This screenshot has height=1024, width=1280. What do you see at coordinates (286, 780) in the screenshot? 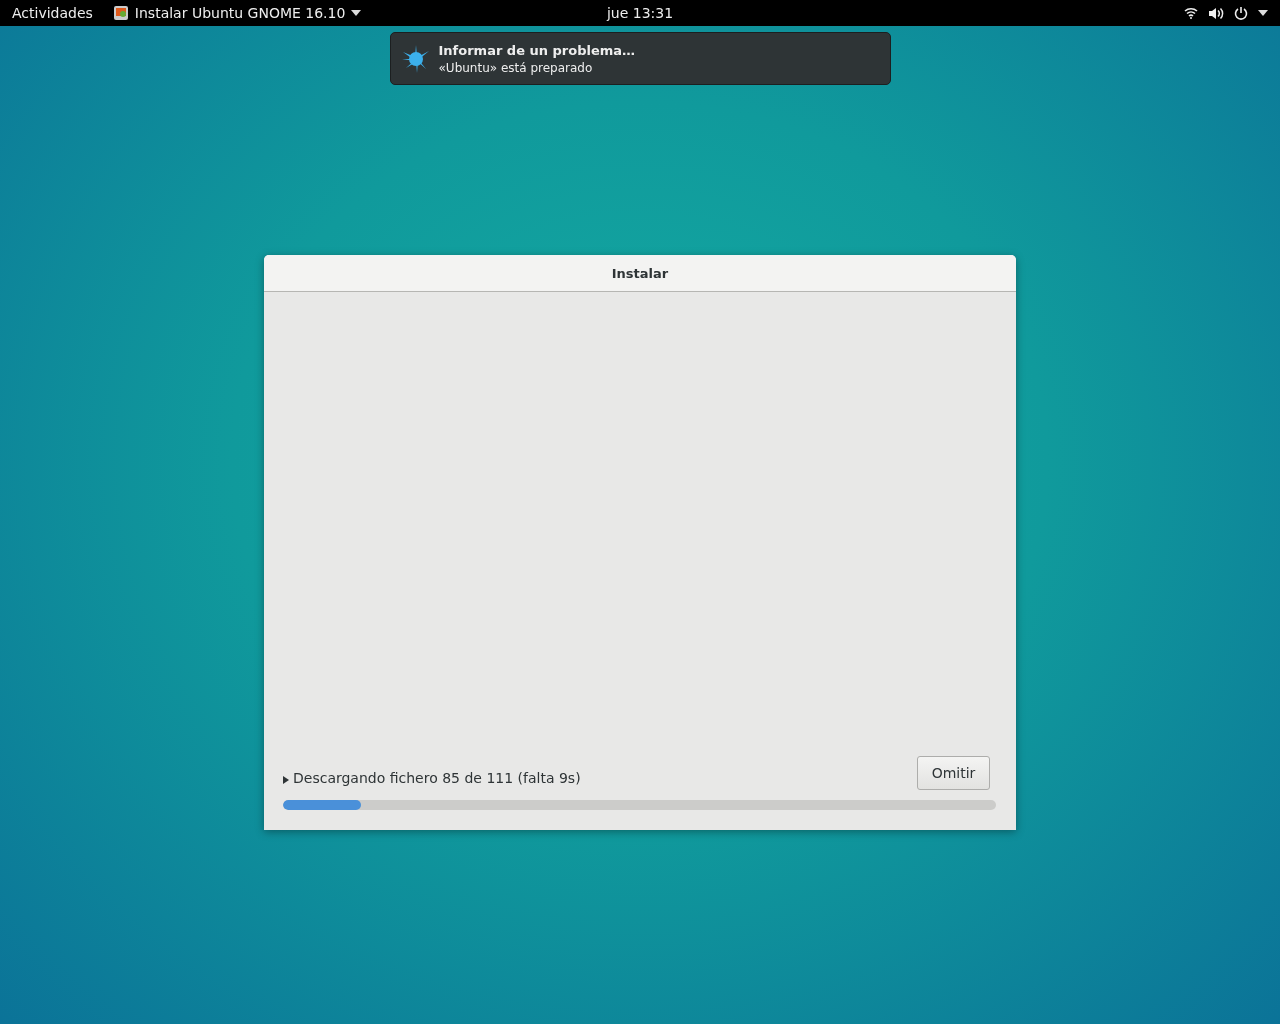
I see `expander-arrow-icon` at bounding box center [286, 780].